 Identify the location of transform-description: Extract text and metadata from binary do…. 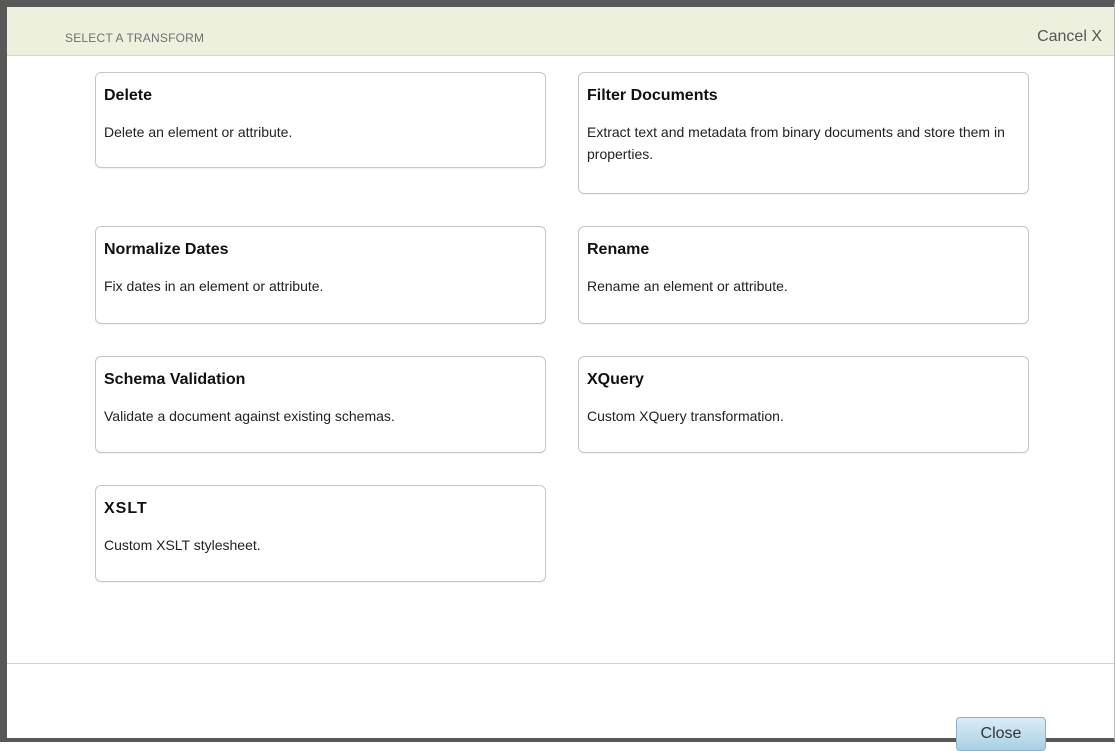
(796, 143).